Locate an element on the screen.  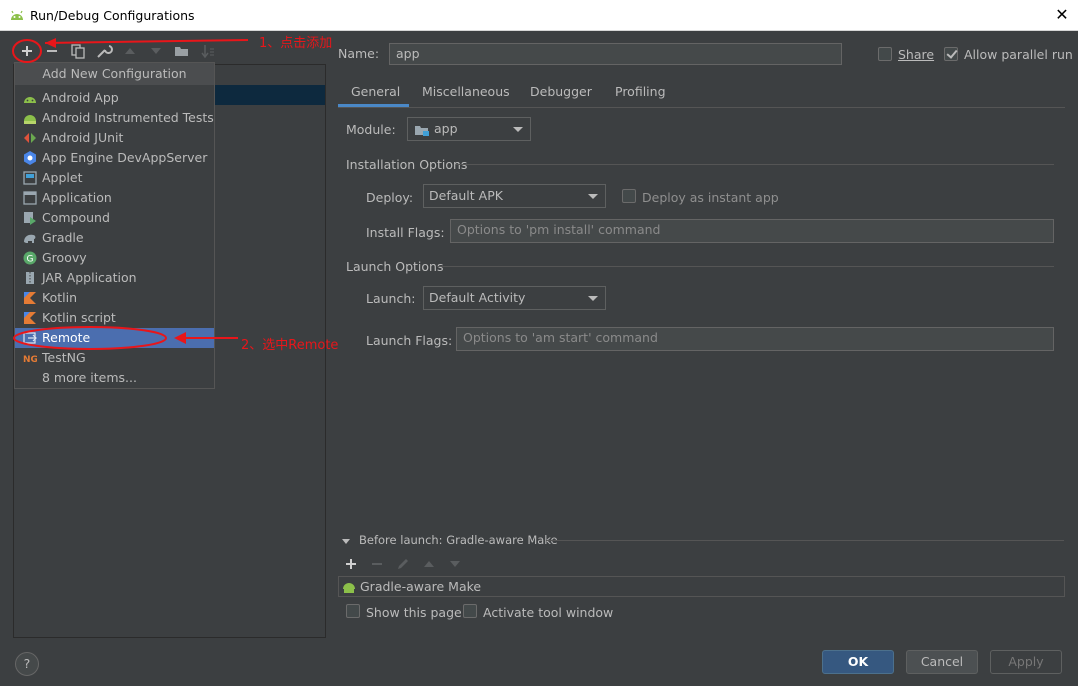
annotation-step1: 1、点击添加 is located at coordinates (296, 43).